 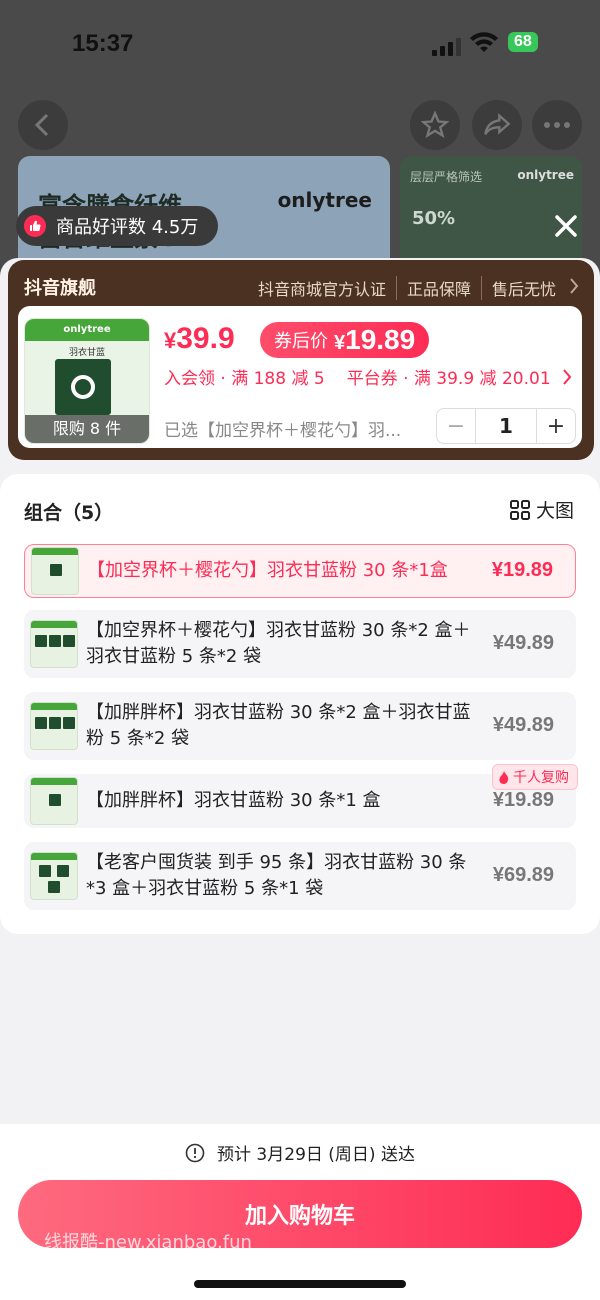 What do you see at coordinates (446, 177) in the screenshot?
I see `side-text: 层层严格筛选` at bounding box center [446, 177].